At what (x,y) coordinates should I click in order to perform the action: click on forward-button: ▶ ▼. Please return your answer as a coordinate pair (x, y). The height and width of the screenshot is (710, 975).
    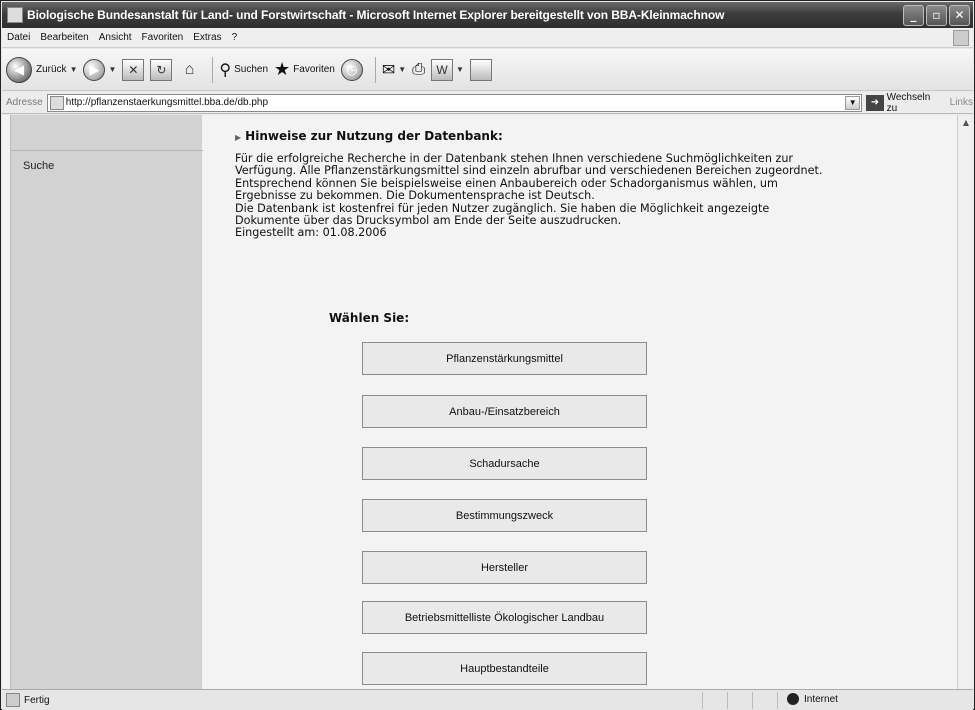
    Looking at the image, I should click on (99, 69).